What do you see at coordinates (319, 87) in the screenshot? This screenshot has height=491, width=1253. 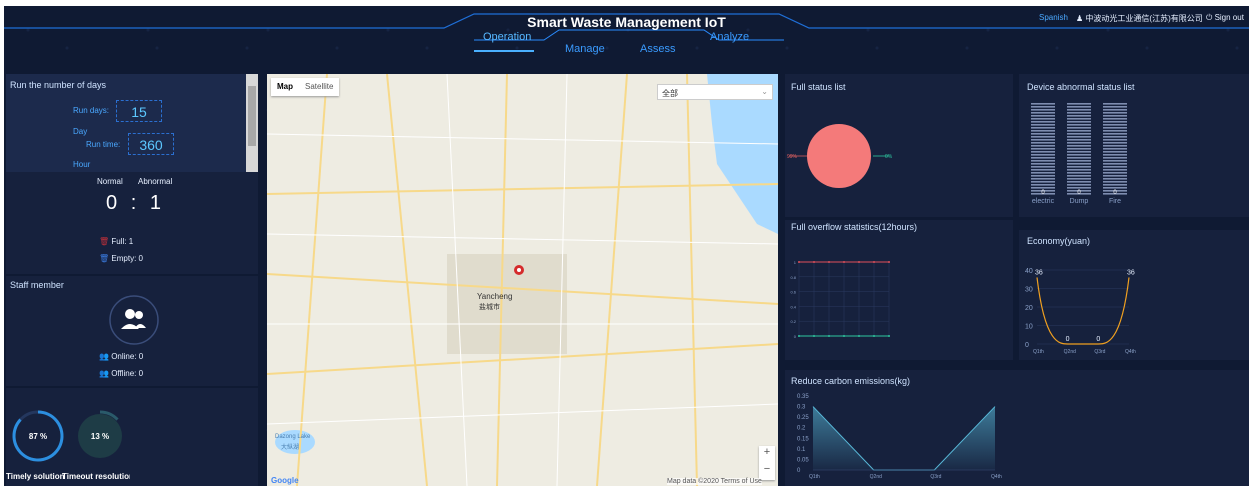 I see `tab-satellite: Satellite` at bounding box center [319, 87].